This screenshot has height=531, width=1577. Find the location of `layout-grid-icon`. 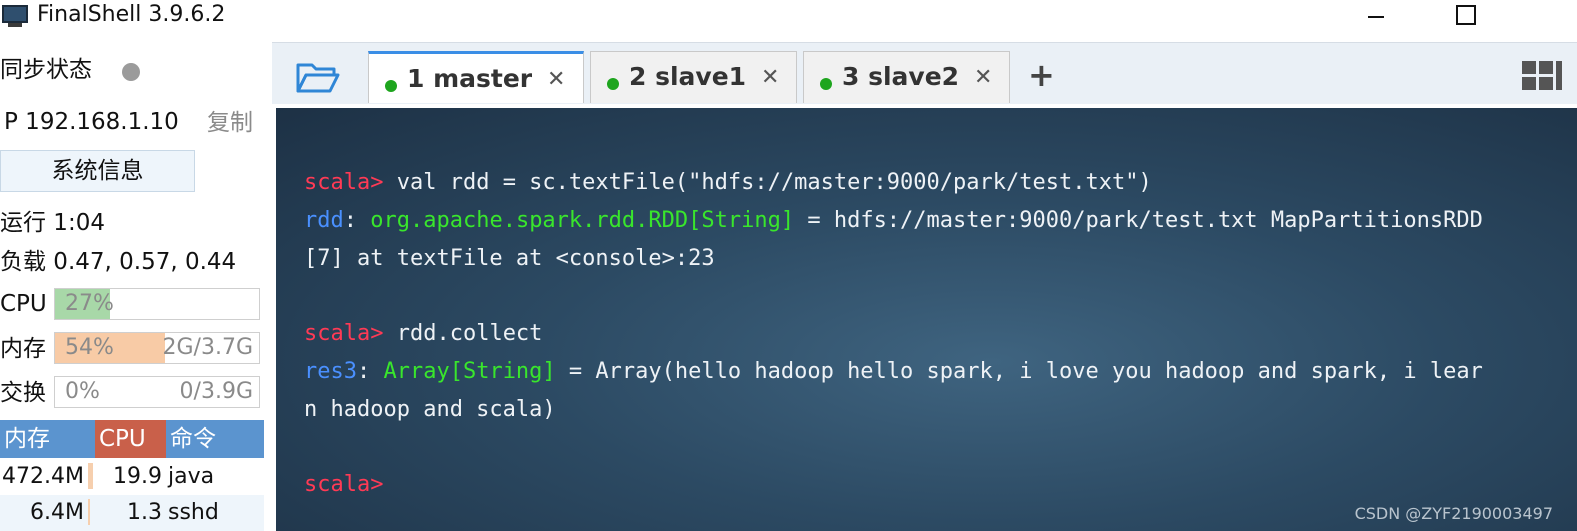

layout-grid-icon is located at coordinates (1542, 76).